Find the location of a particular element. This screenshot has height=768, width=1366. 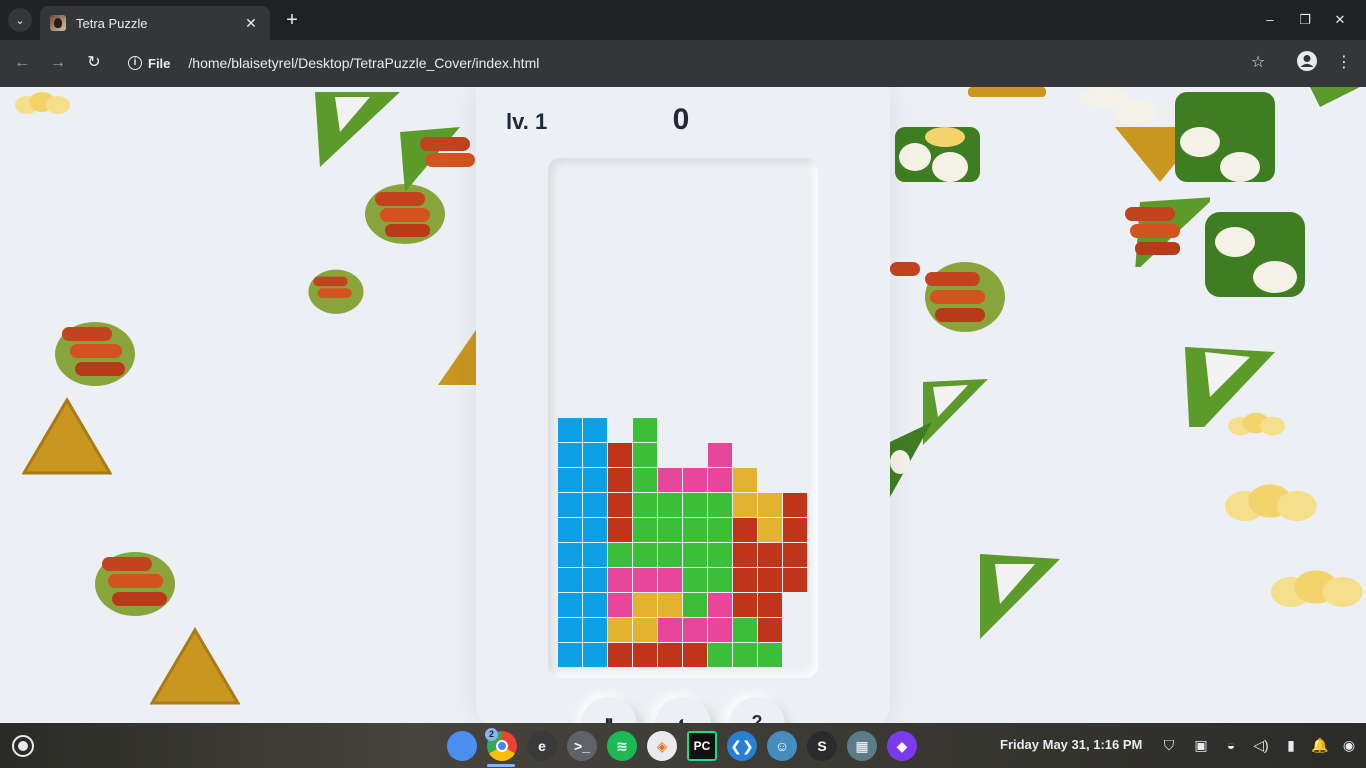

text-editor-app-icon: e is located at coordinates (542, 746).